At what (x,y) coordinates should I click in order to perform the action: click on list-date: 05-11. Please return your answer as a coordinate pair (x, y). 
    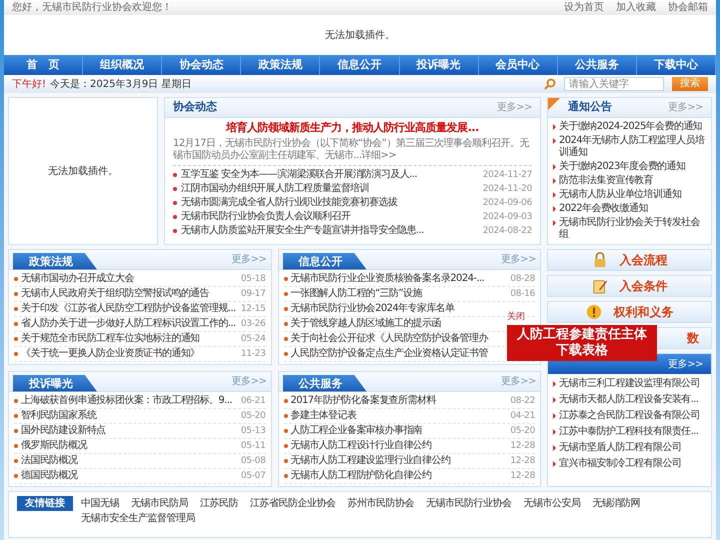
    Looking at the image, I should click on (253, 446).